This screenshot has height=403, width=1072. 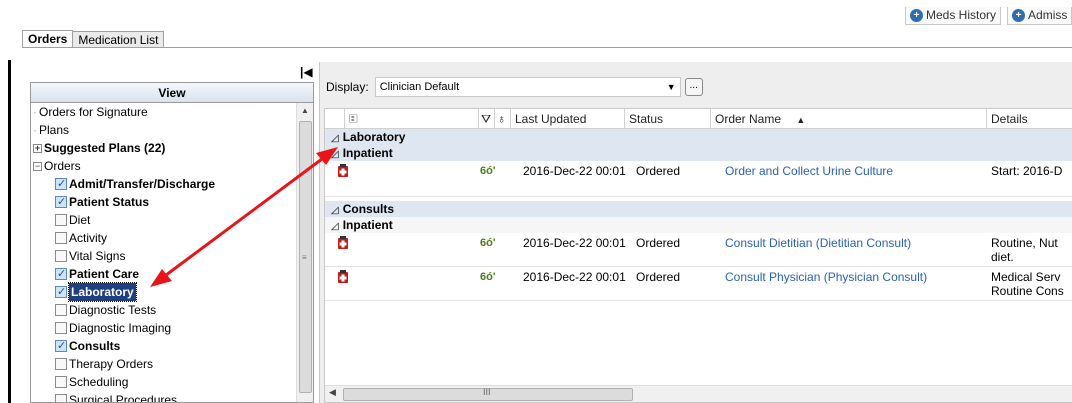 What do you see at coordinates (698, 393) in the screenshot?
I see `grid-horizontal-scrollbar: ◀ III` at bounding box center [698, 393].